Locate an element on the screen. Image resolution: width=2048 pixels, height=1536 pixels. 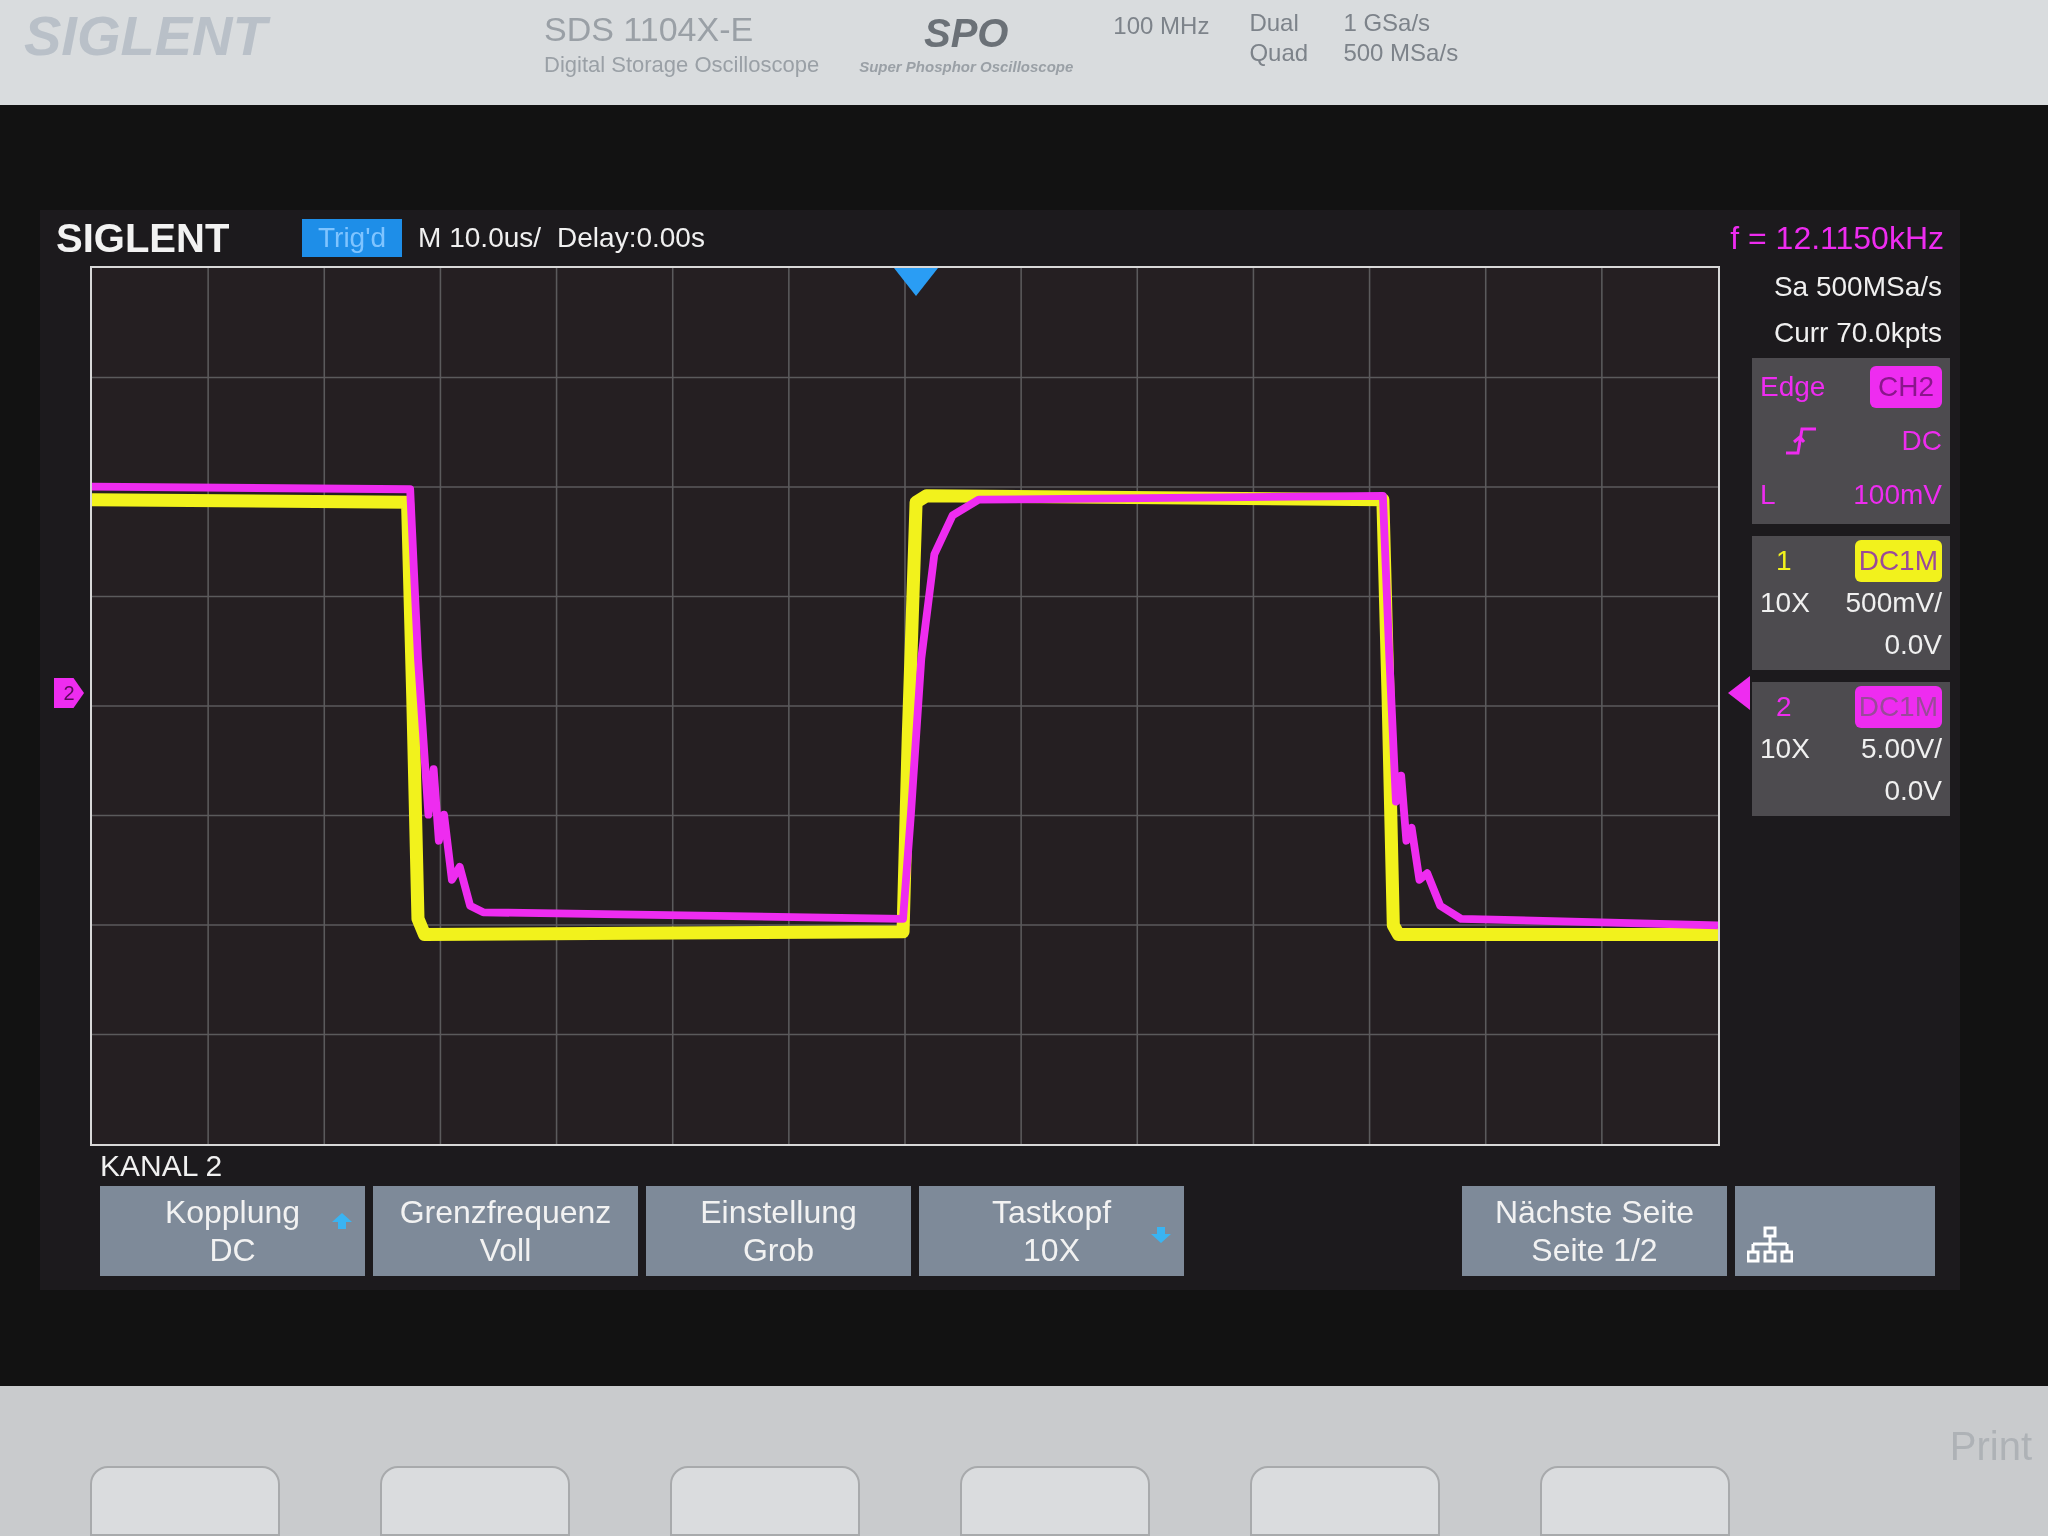
model-label: SDS 1104X-E is located at coordinates (649, 29).